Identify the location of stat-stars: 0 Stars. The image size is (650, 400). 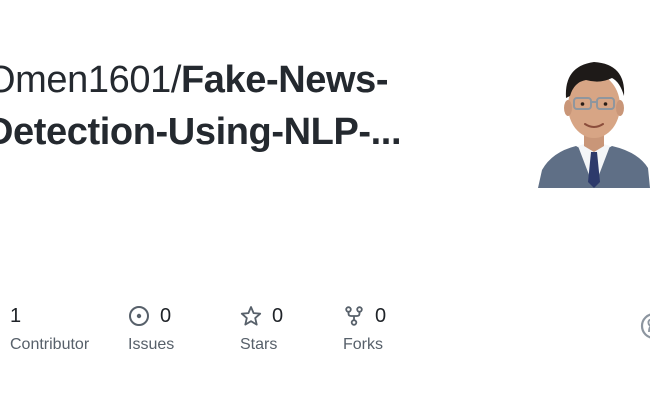
(261, 329).